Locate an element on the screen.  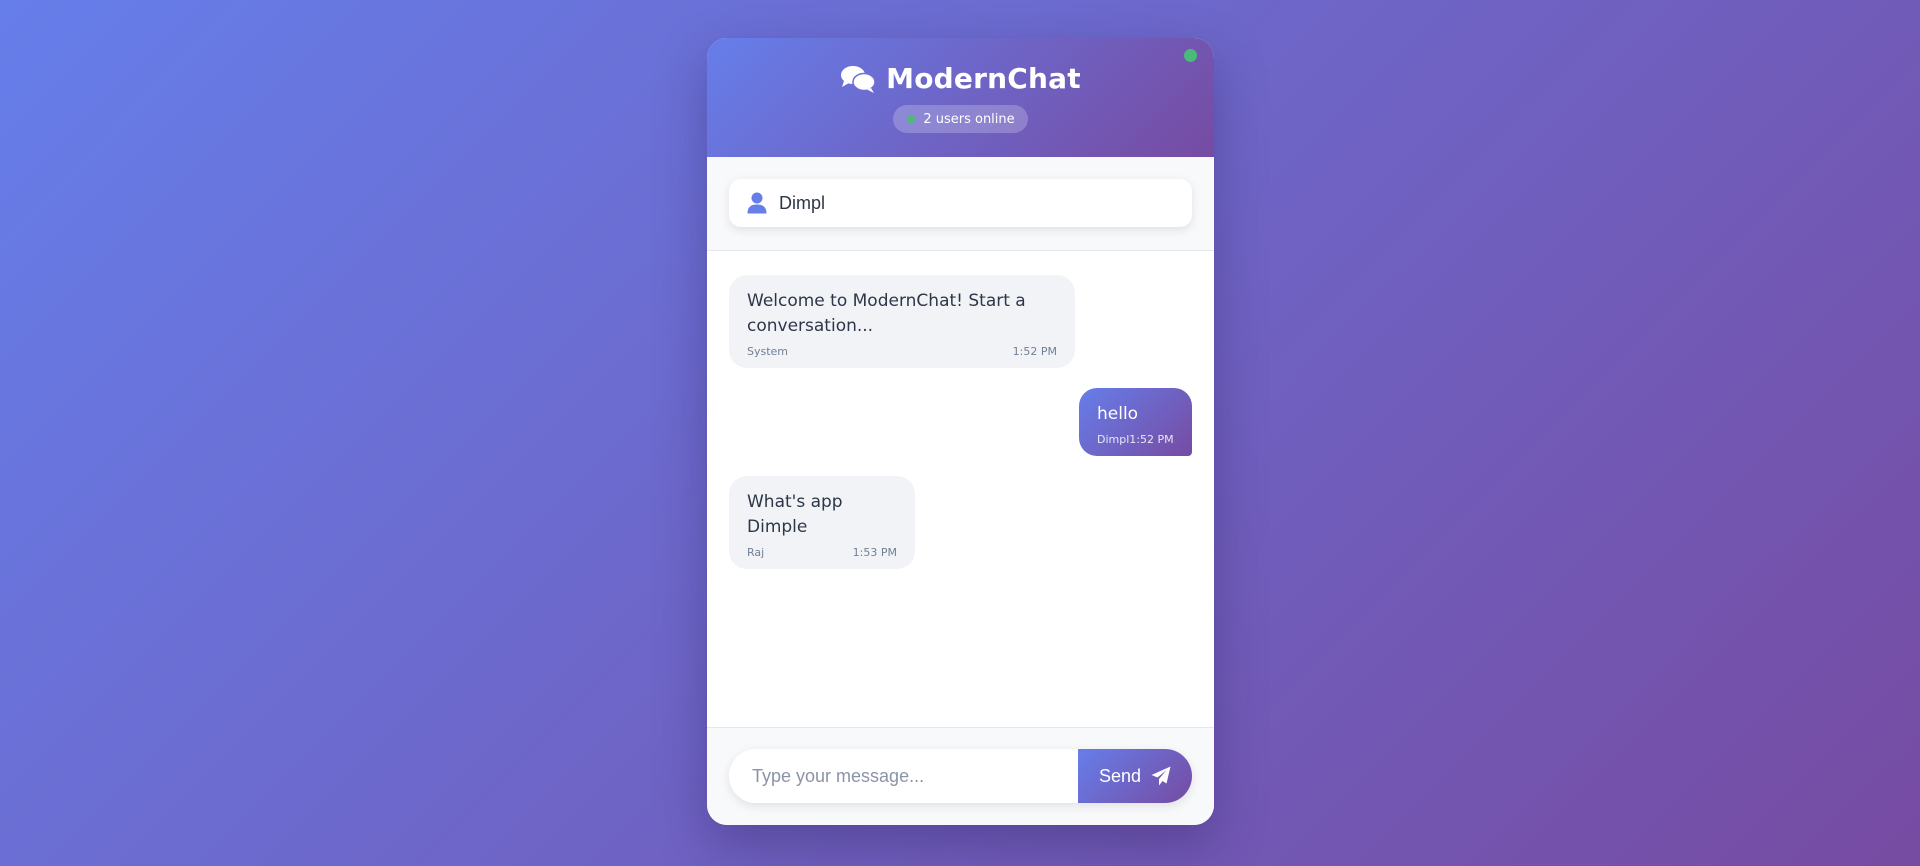
user-icon is located at coordinates (757, 203).